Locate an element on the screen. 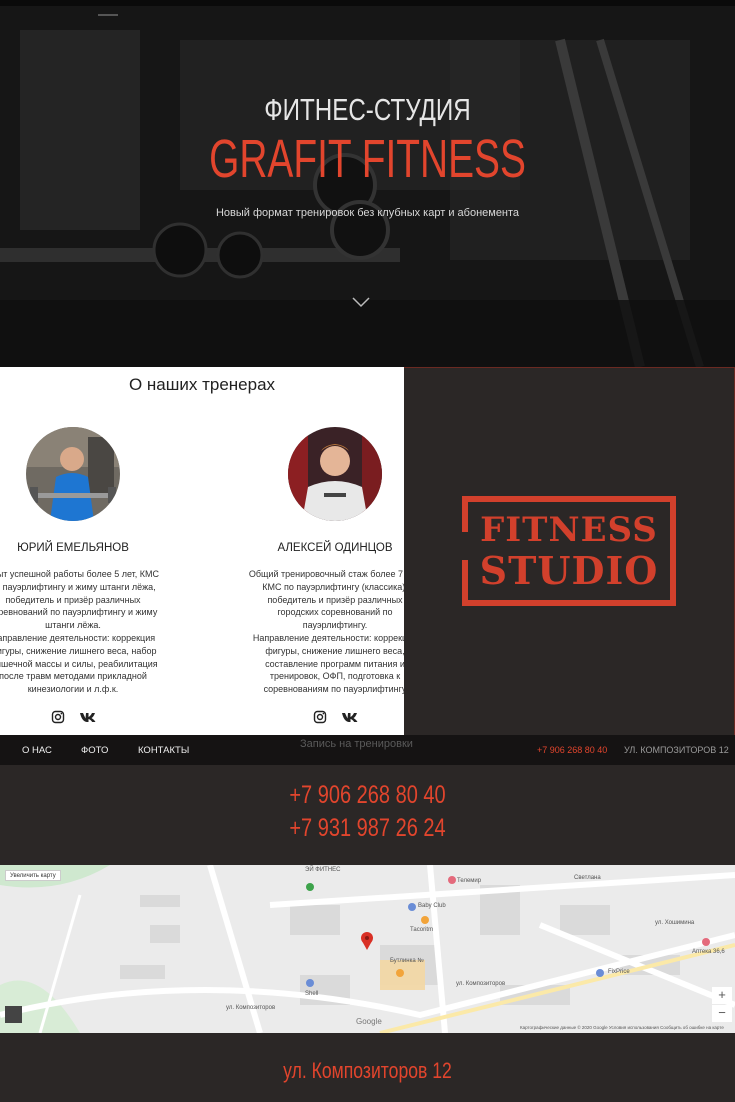 The width and height of the screenshot is (735, 1102). logo-line-2: STUDIO is located at coordinates (569, 570).